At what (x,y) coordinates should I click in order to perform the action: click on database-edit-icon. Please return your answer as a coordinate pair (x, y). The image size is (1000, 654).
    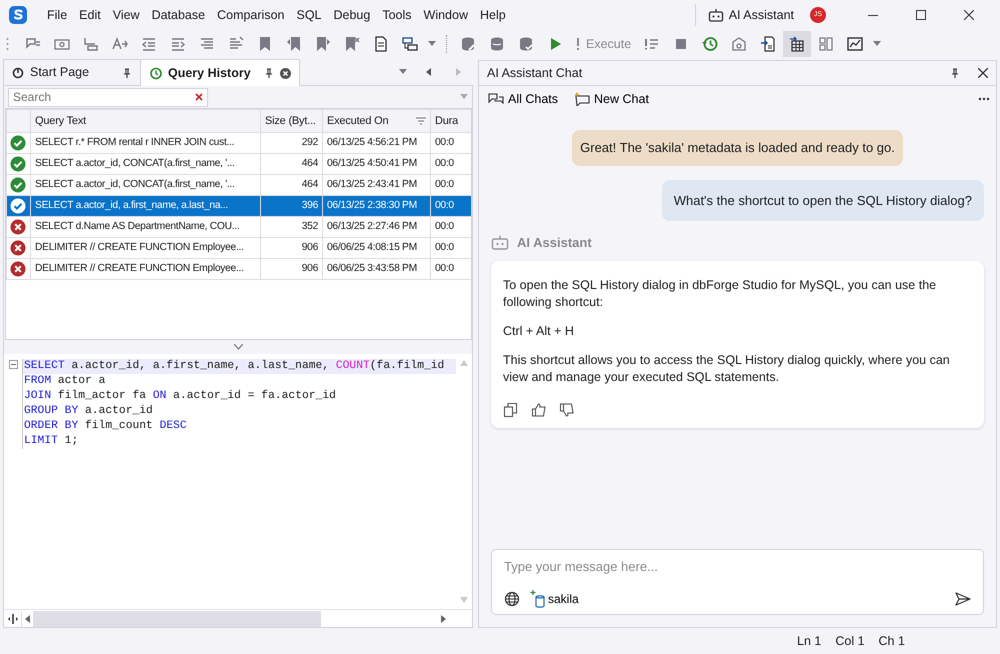
    Looking at the image, I should click on (468, 44).